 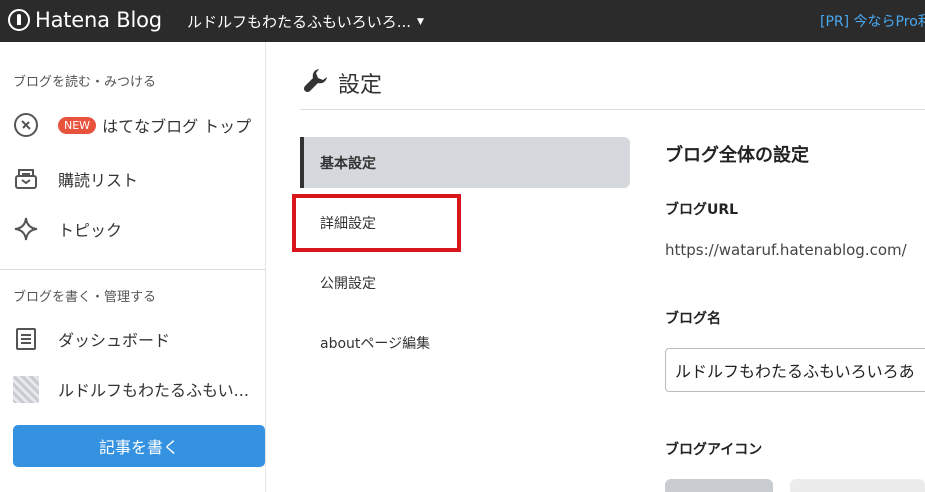 What do you see at coordinates (114, 340) in the screenshot?
I see `sidebar-item-label: ダッシュボード` at bounding box center [114, 340].